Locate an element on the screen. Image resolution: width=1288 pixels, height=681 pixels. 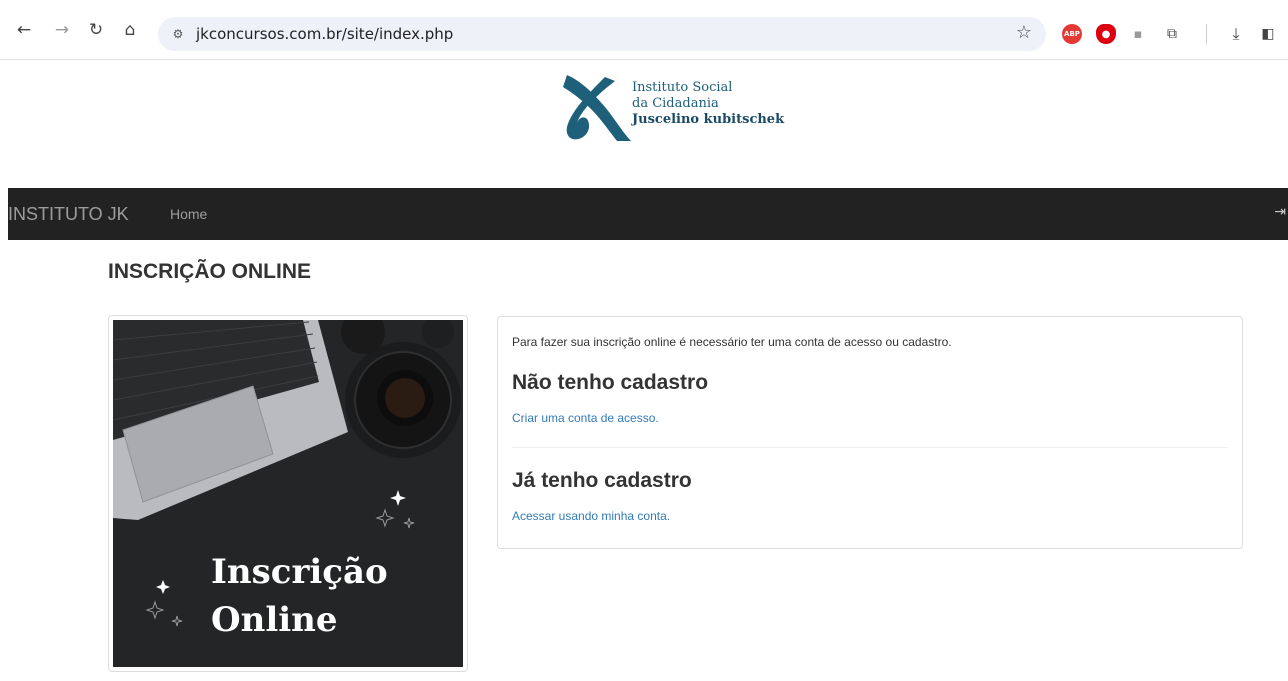
address-bar: ⚙ jkconcursos.com.br/site/index.php ☆ is located at coordinates (602, 34).